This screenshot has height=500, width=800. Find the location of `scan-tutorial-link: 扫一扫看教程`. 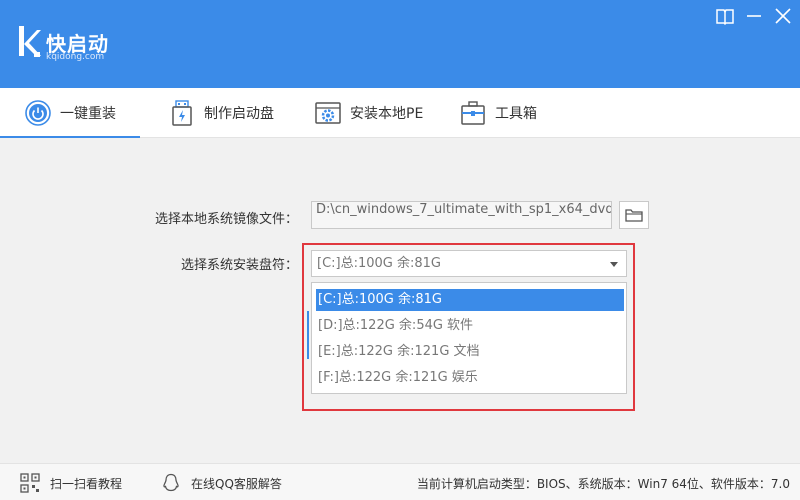

scan-tutorial-link: 扫一扫看教程 is located at coordinates (71, 483).